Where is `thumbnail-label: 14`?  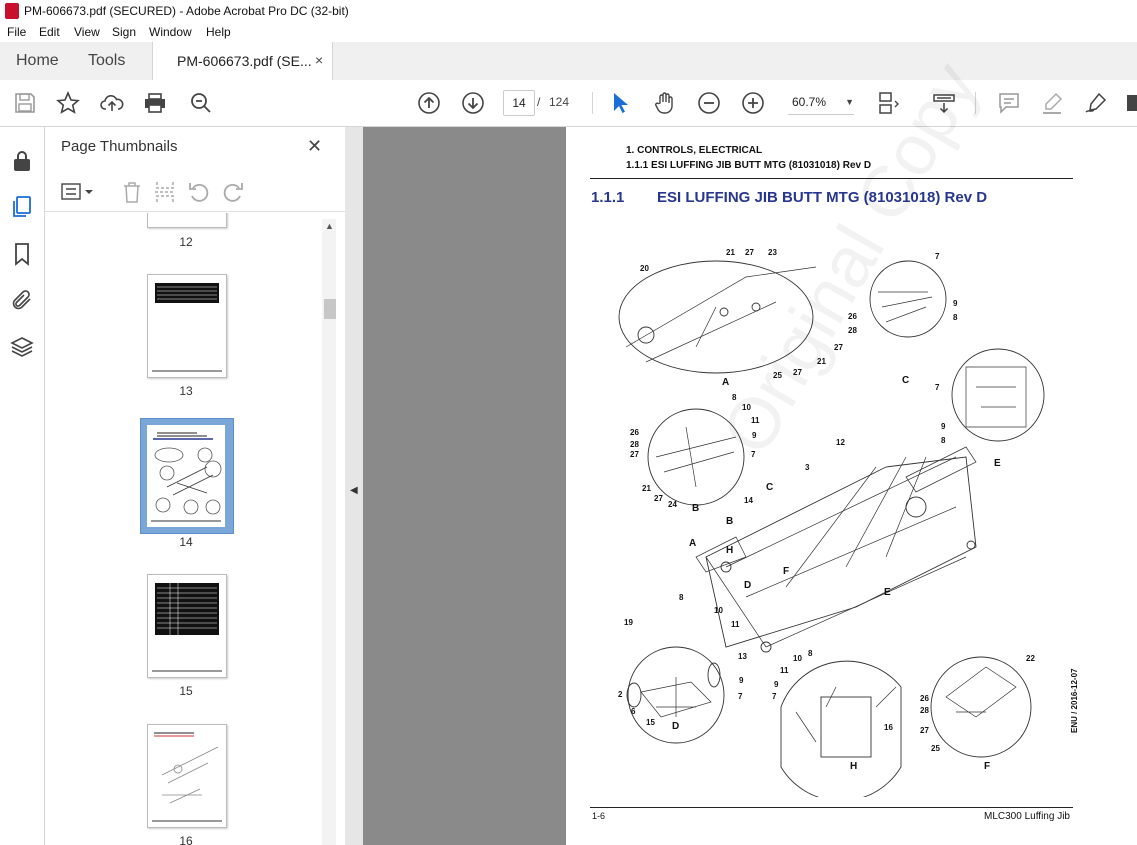
thumbnail-label: 14 is located at coordinates (186, 542).